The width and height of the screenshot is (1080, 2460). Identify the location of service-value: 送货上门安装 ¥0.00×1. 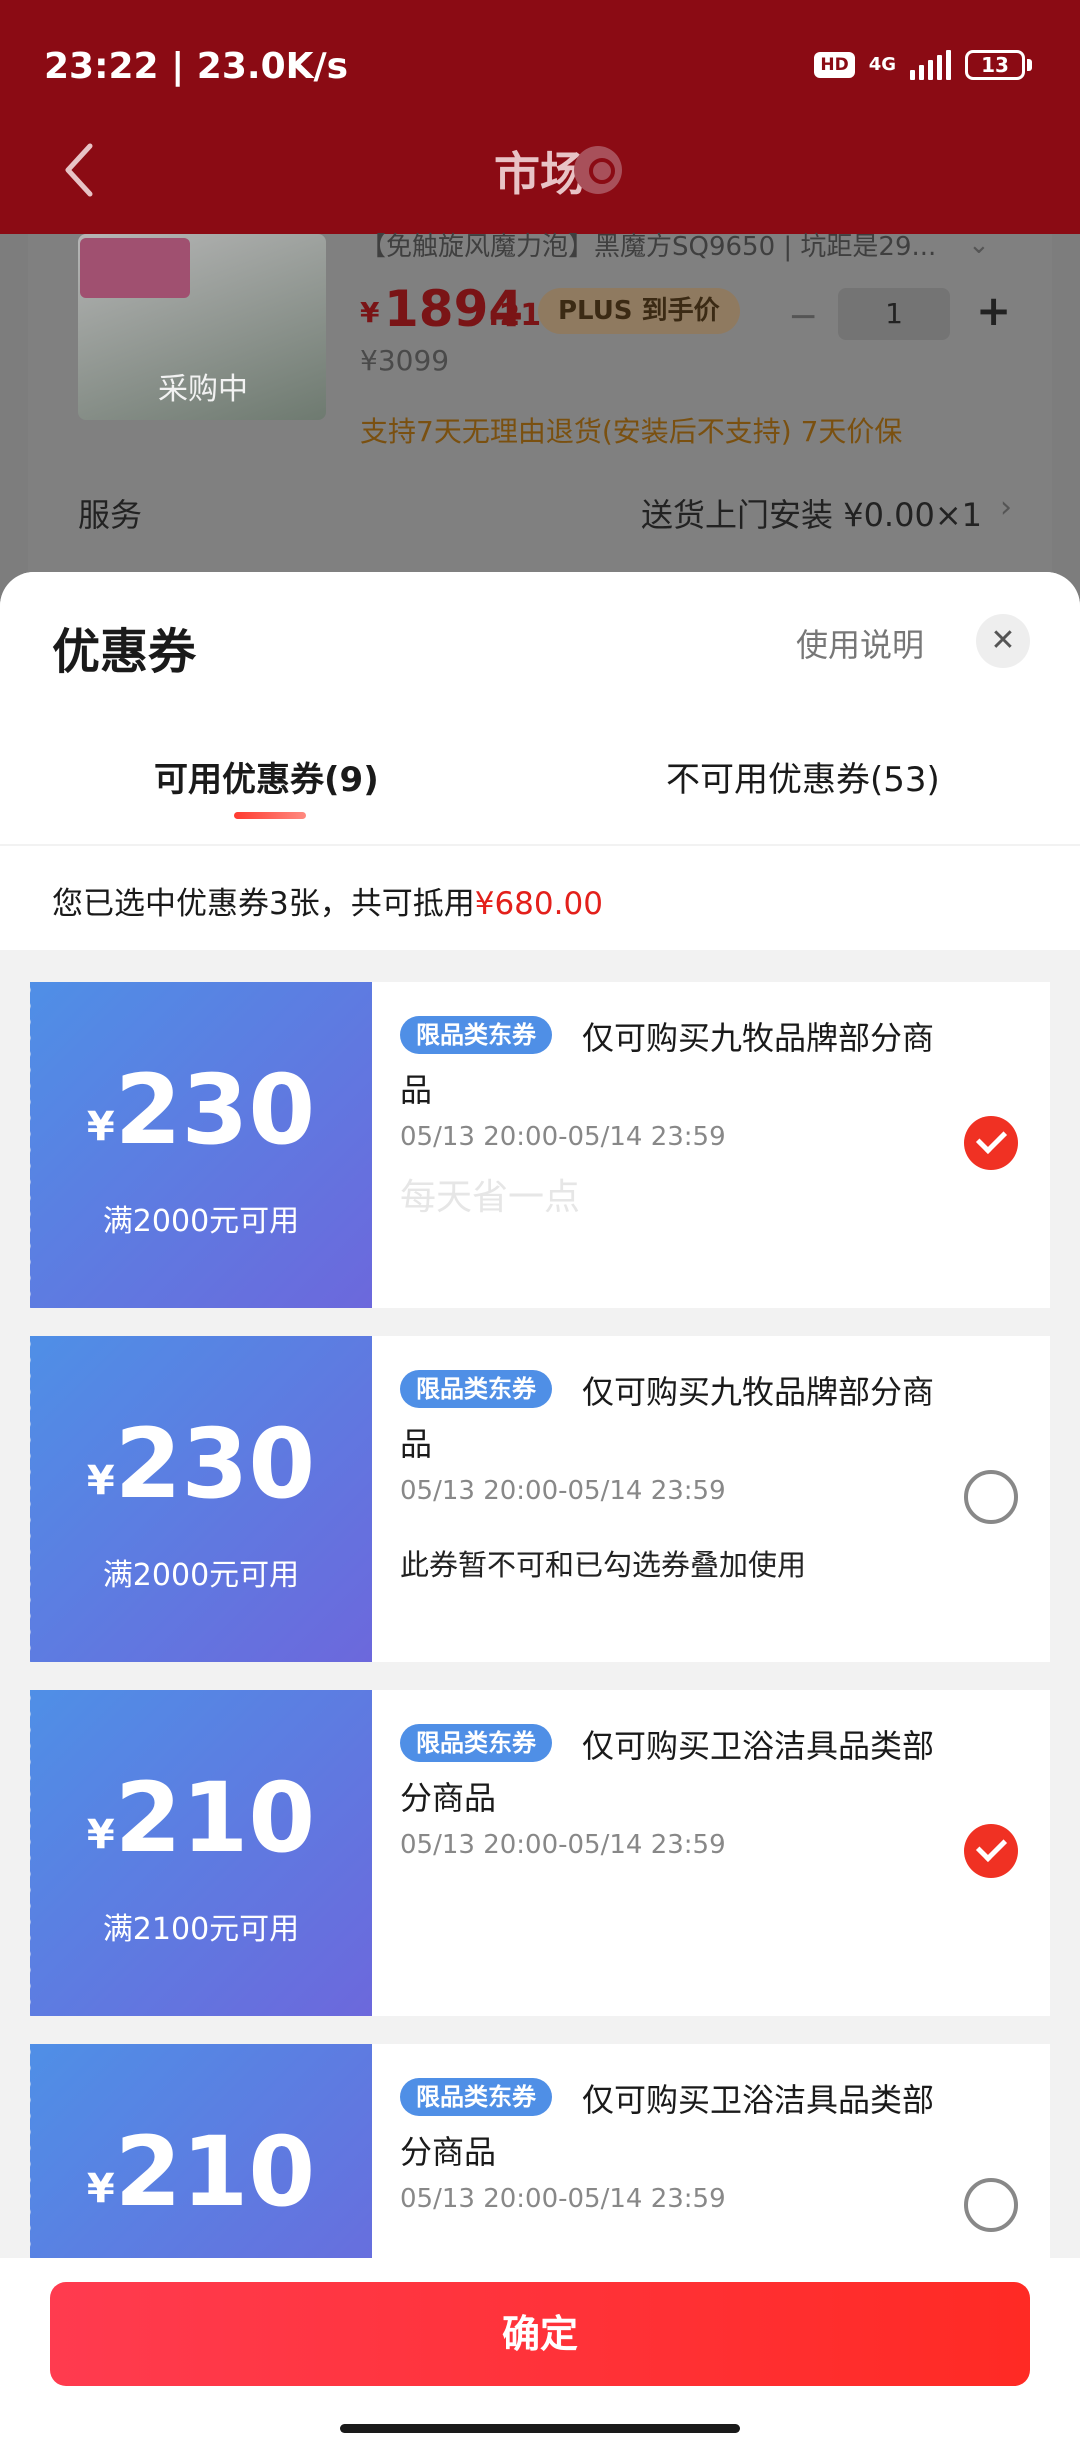
(811, 513).